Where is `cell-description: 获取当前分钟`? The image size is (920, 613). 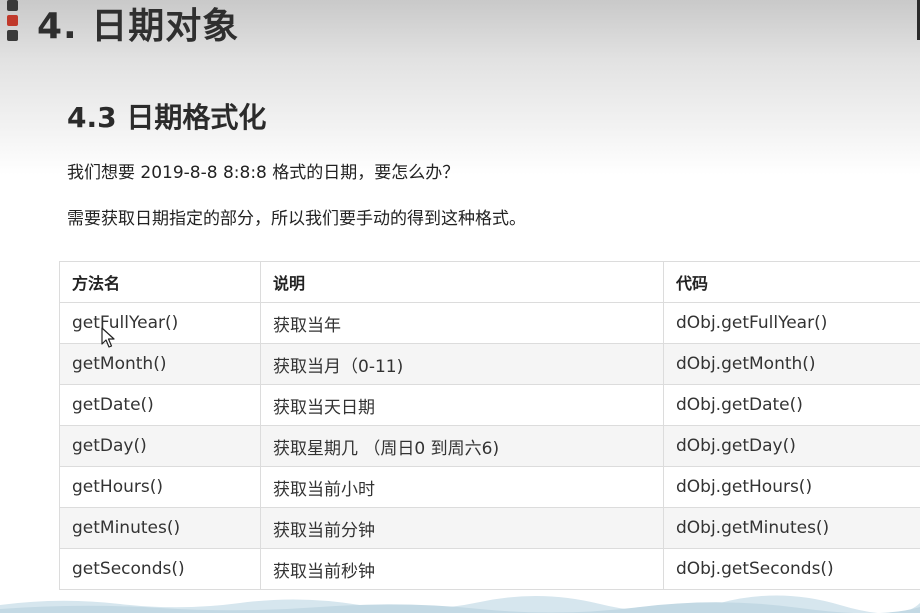 cell-description: 获取当前分钟 is located at coordinates (462, 528).